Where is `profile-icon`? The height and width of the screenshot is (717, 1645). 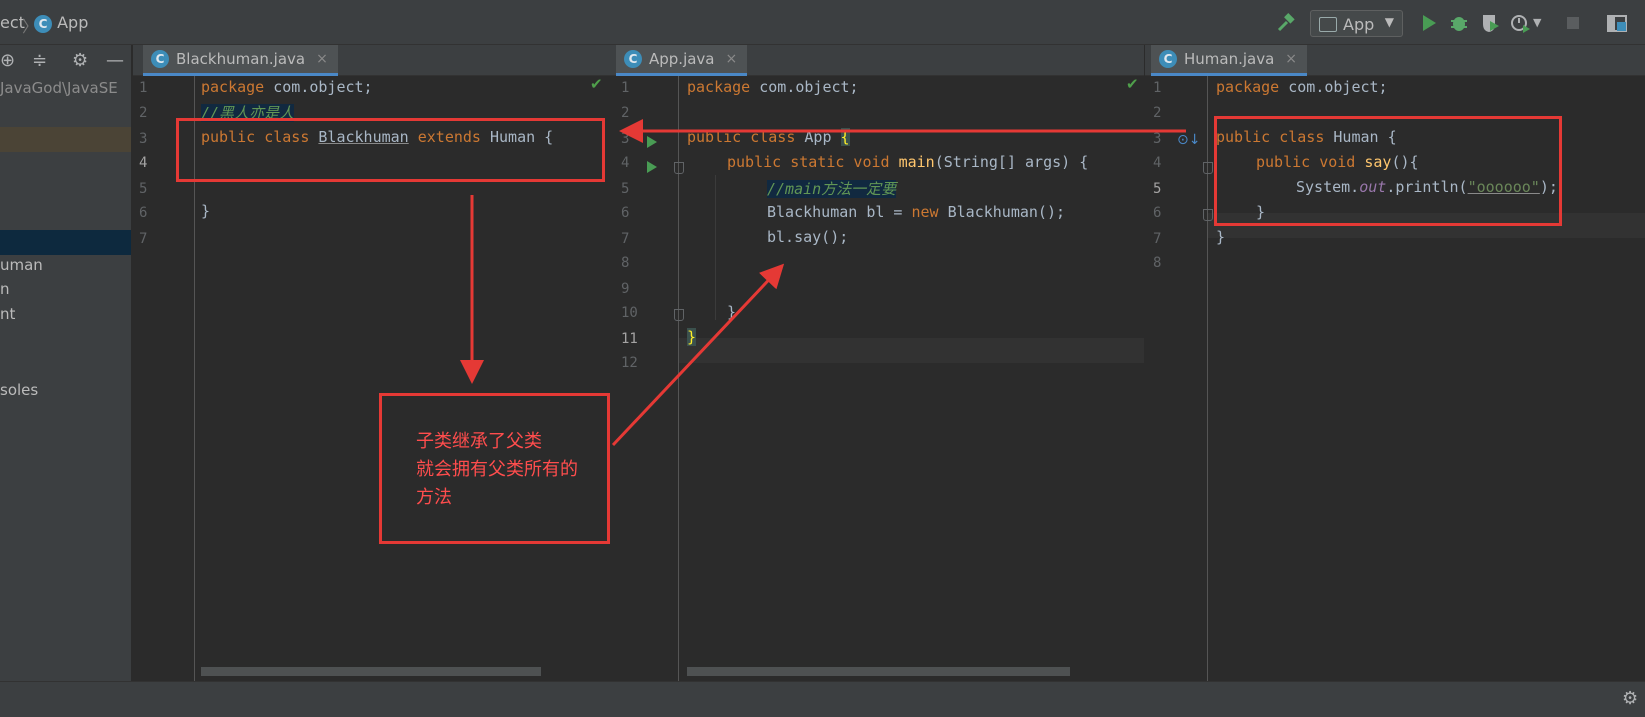 profile-icon is located at coordinates (1521, 23).